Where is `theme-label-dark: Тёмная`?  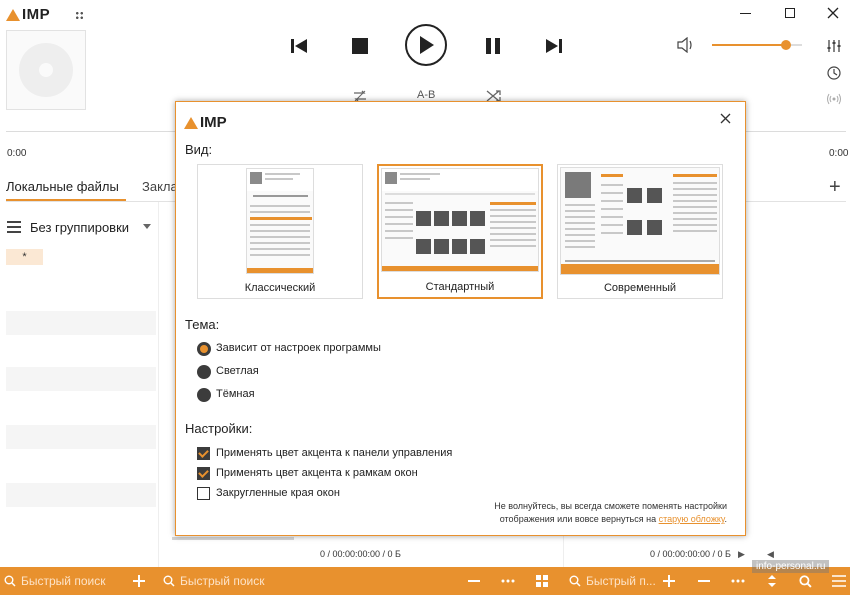
theme-label-dark: Тёмная is located at coordinates (235, 394).